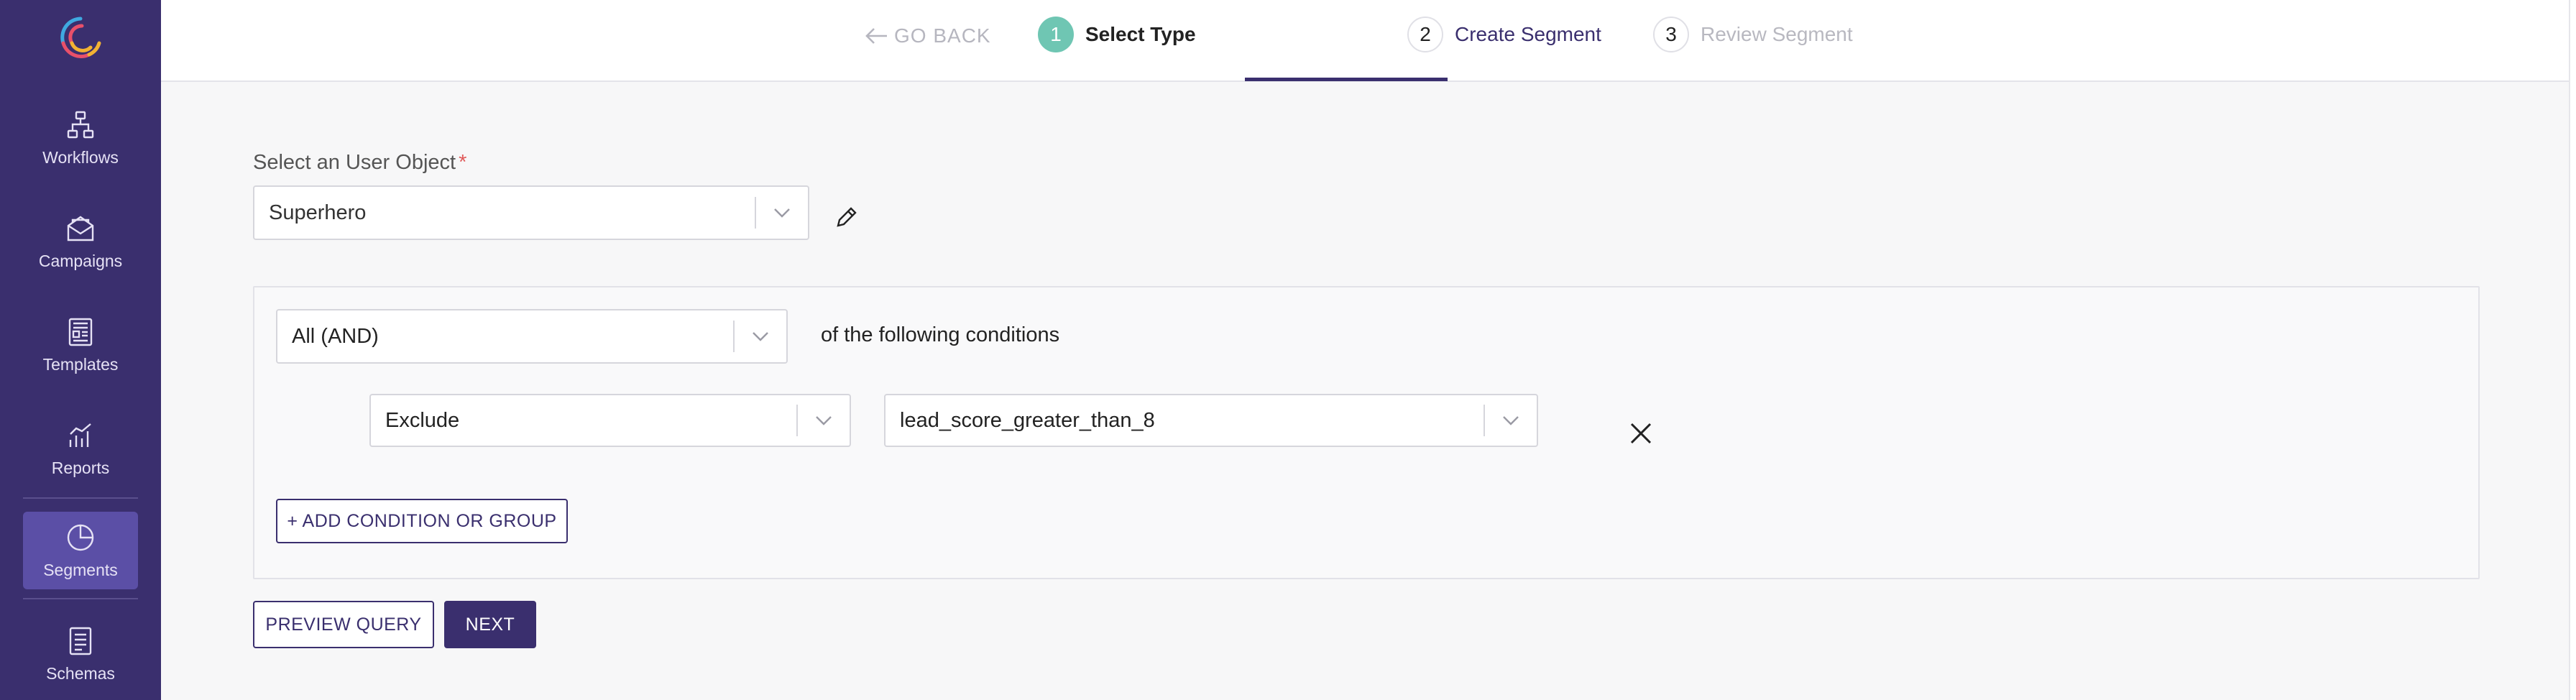  What do you see at coordinates (81, 37) in the screenshot?
I see `app-logo` at bounding box center [81, 37].